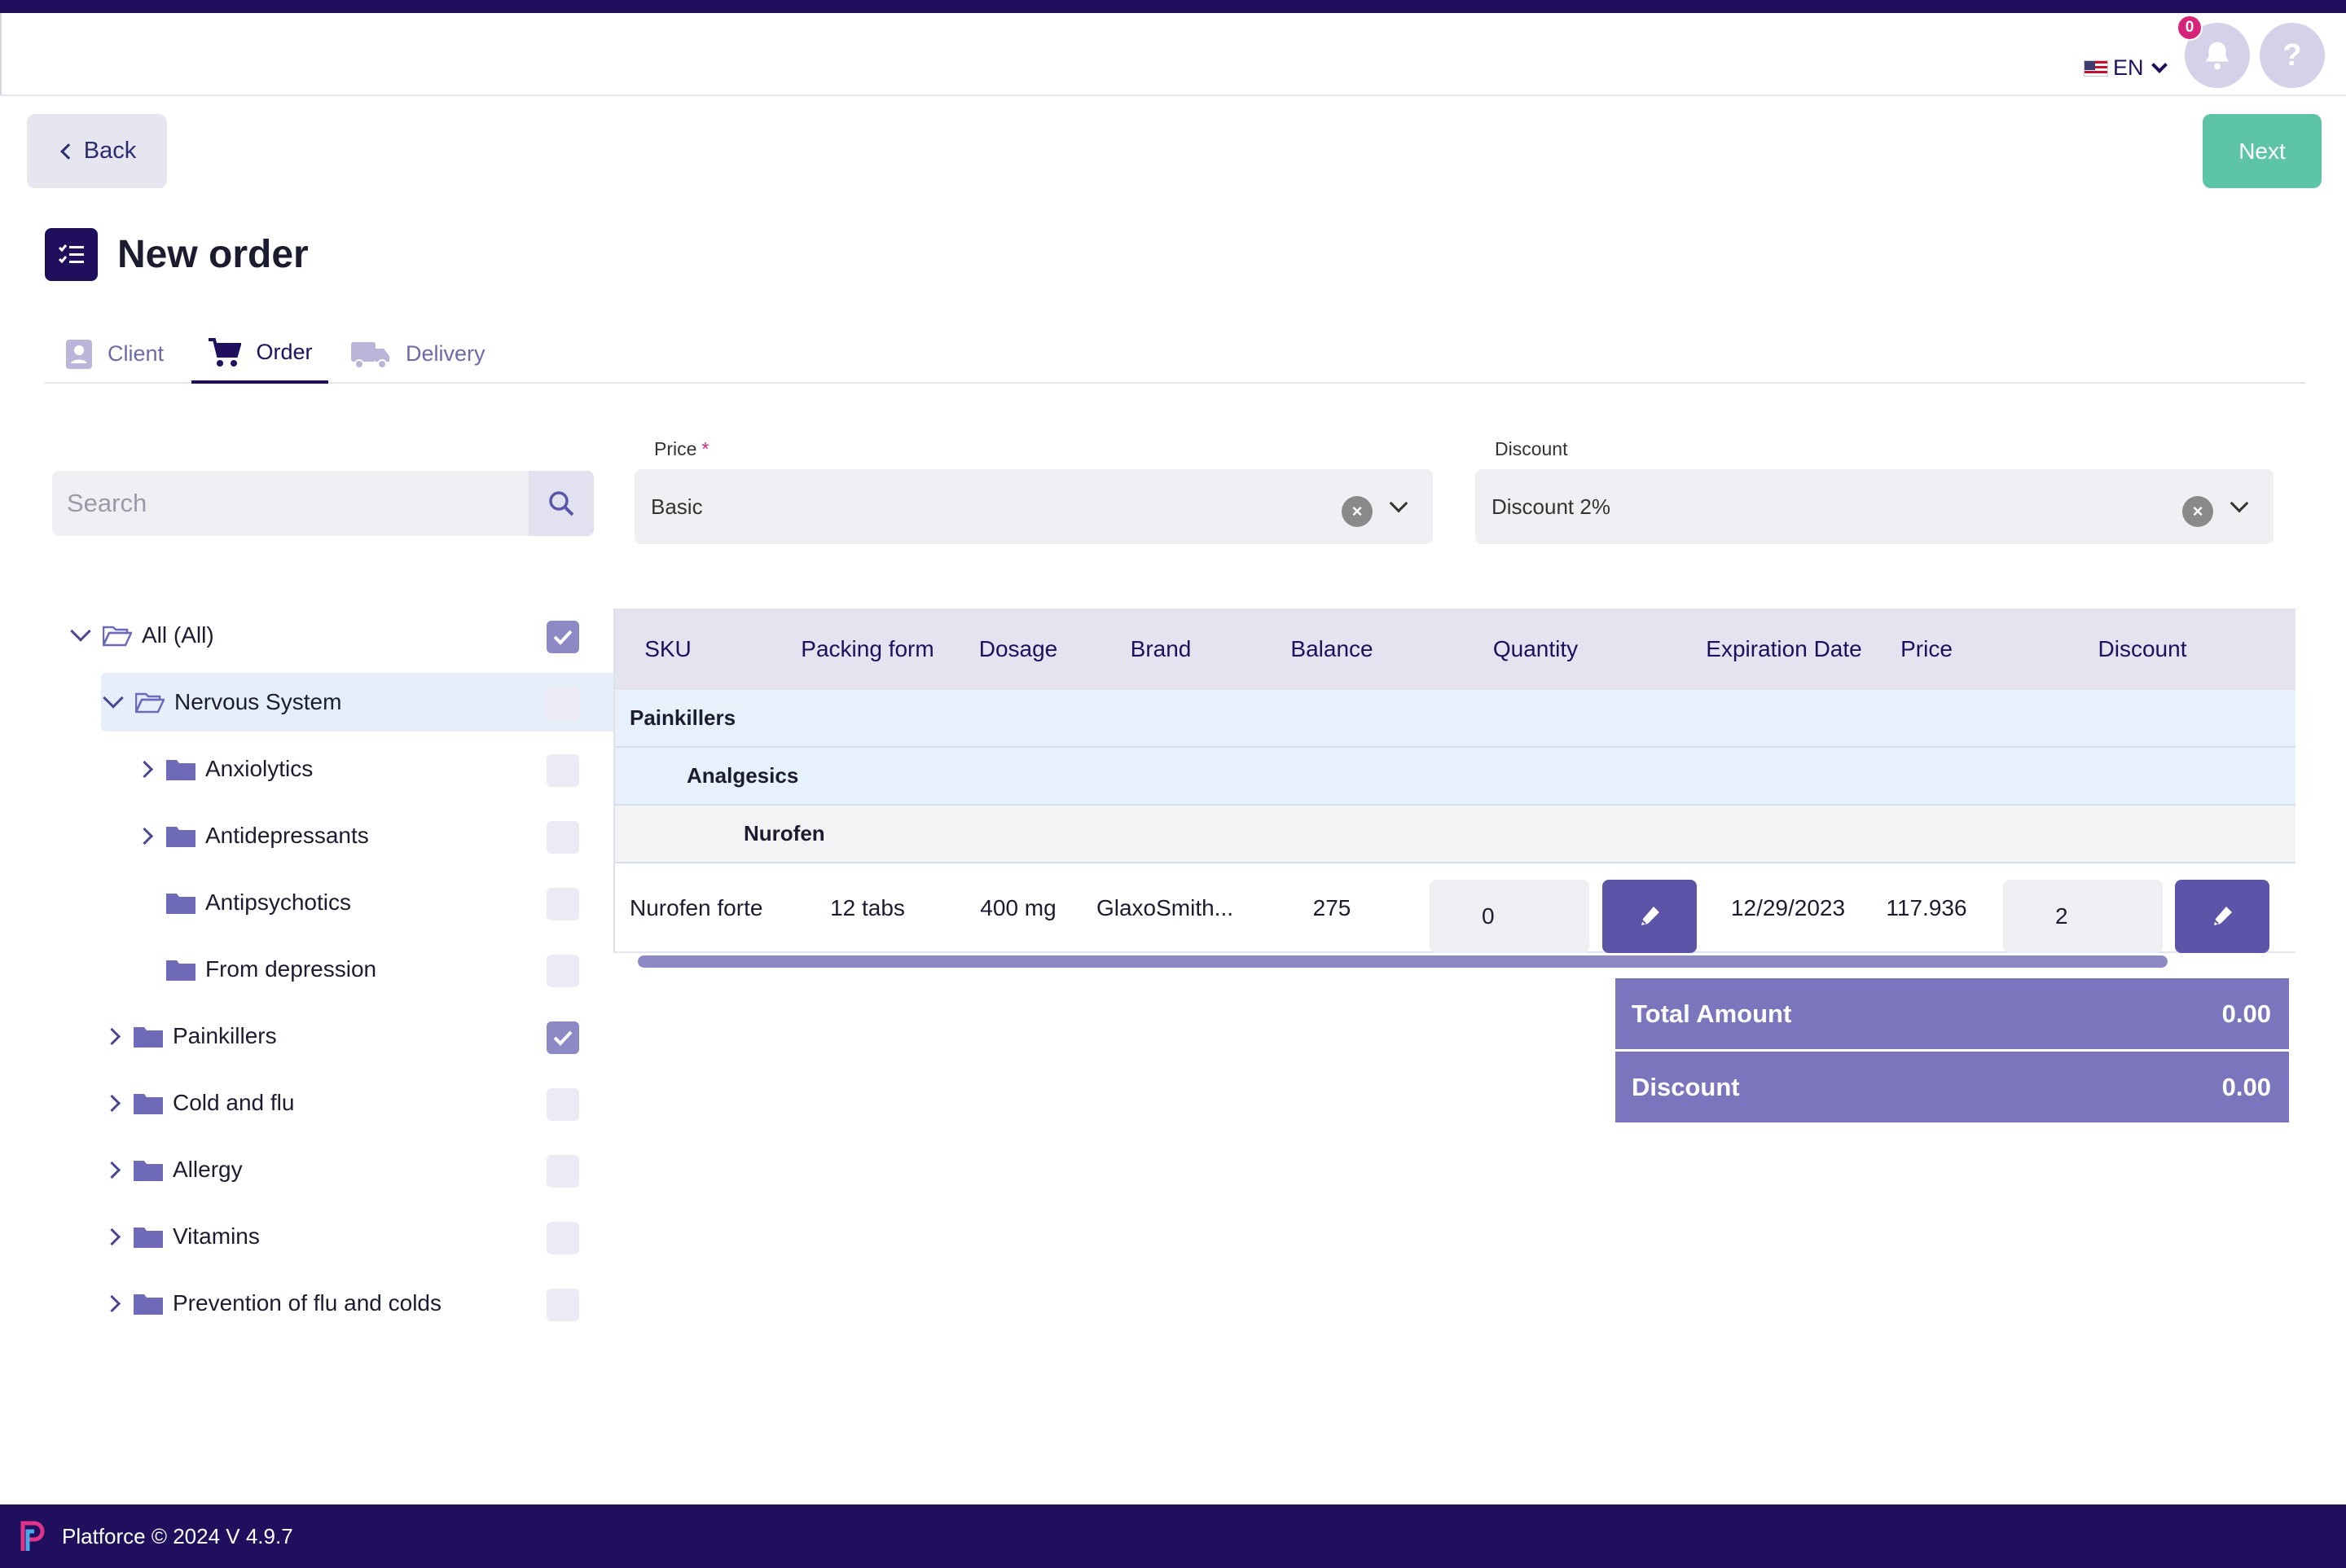  I want to click on search-button, so click(561, 503).